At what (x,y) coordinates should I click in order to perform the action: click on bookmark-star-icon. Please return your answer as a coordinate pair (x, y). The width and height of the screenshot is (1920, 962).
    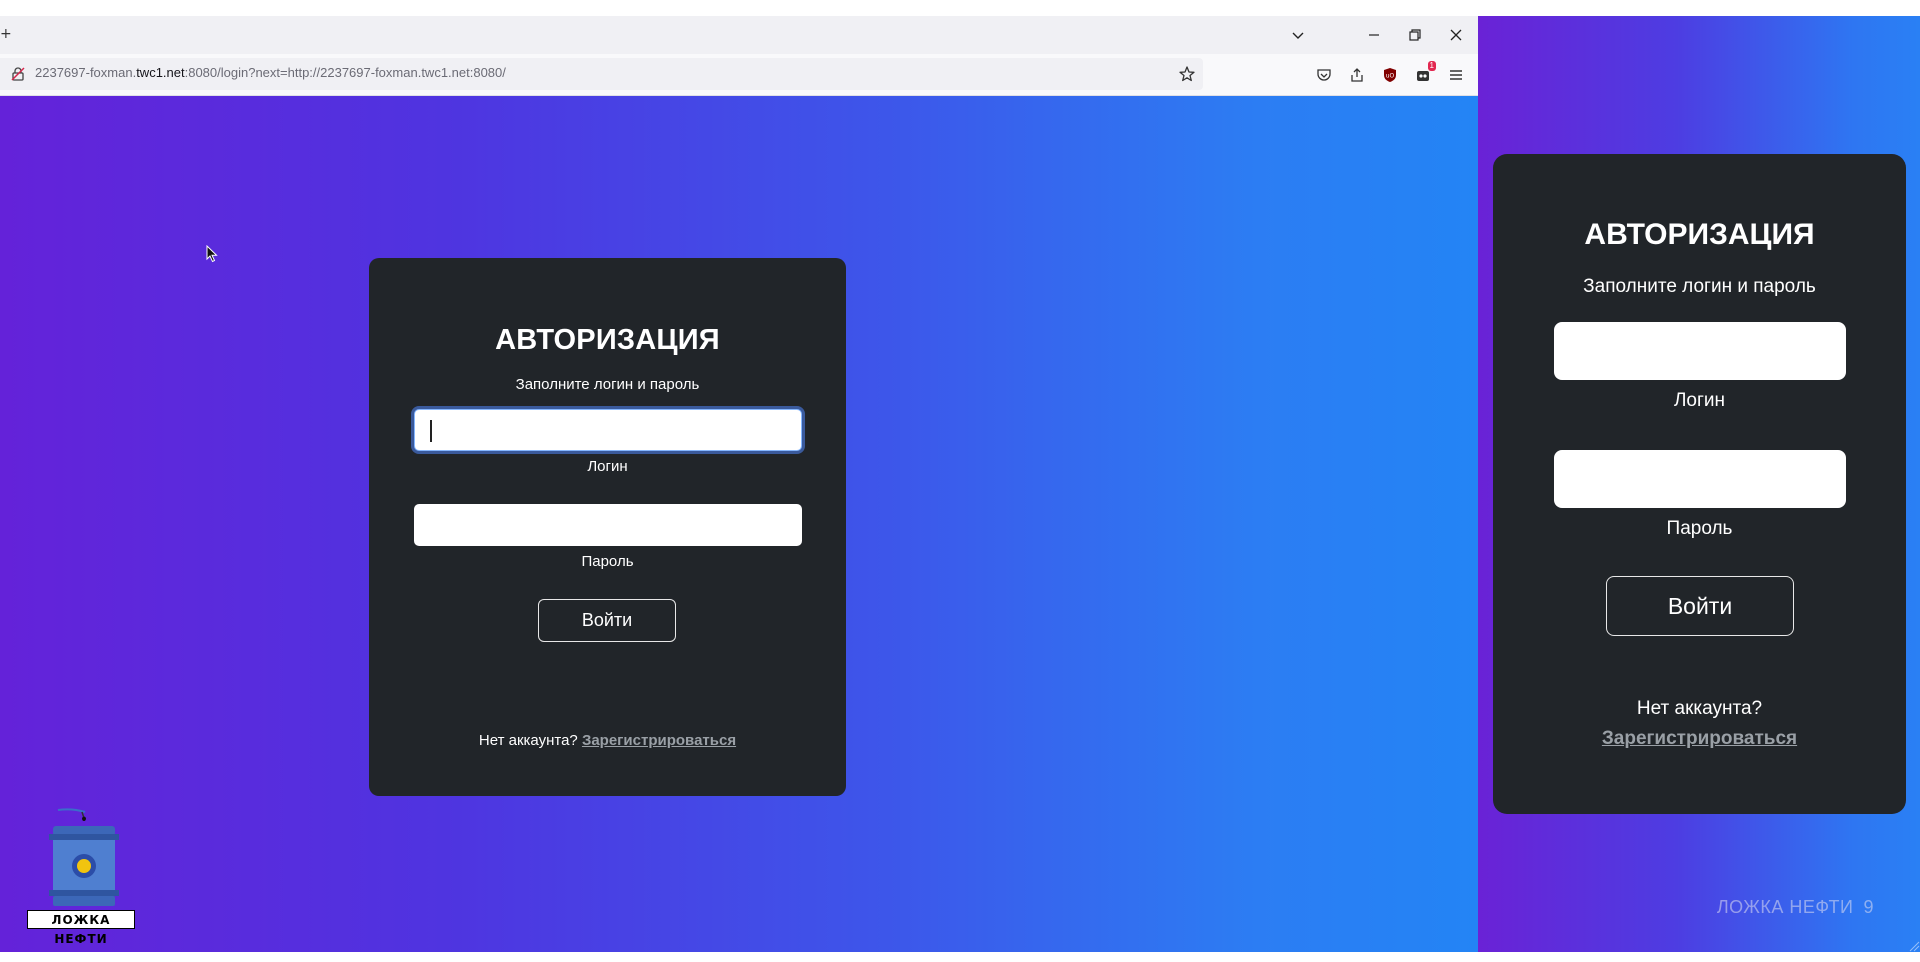
    Looking at the image, I should click on (1187, 74).